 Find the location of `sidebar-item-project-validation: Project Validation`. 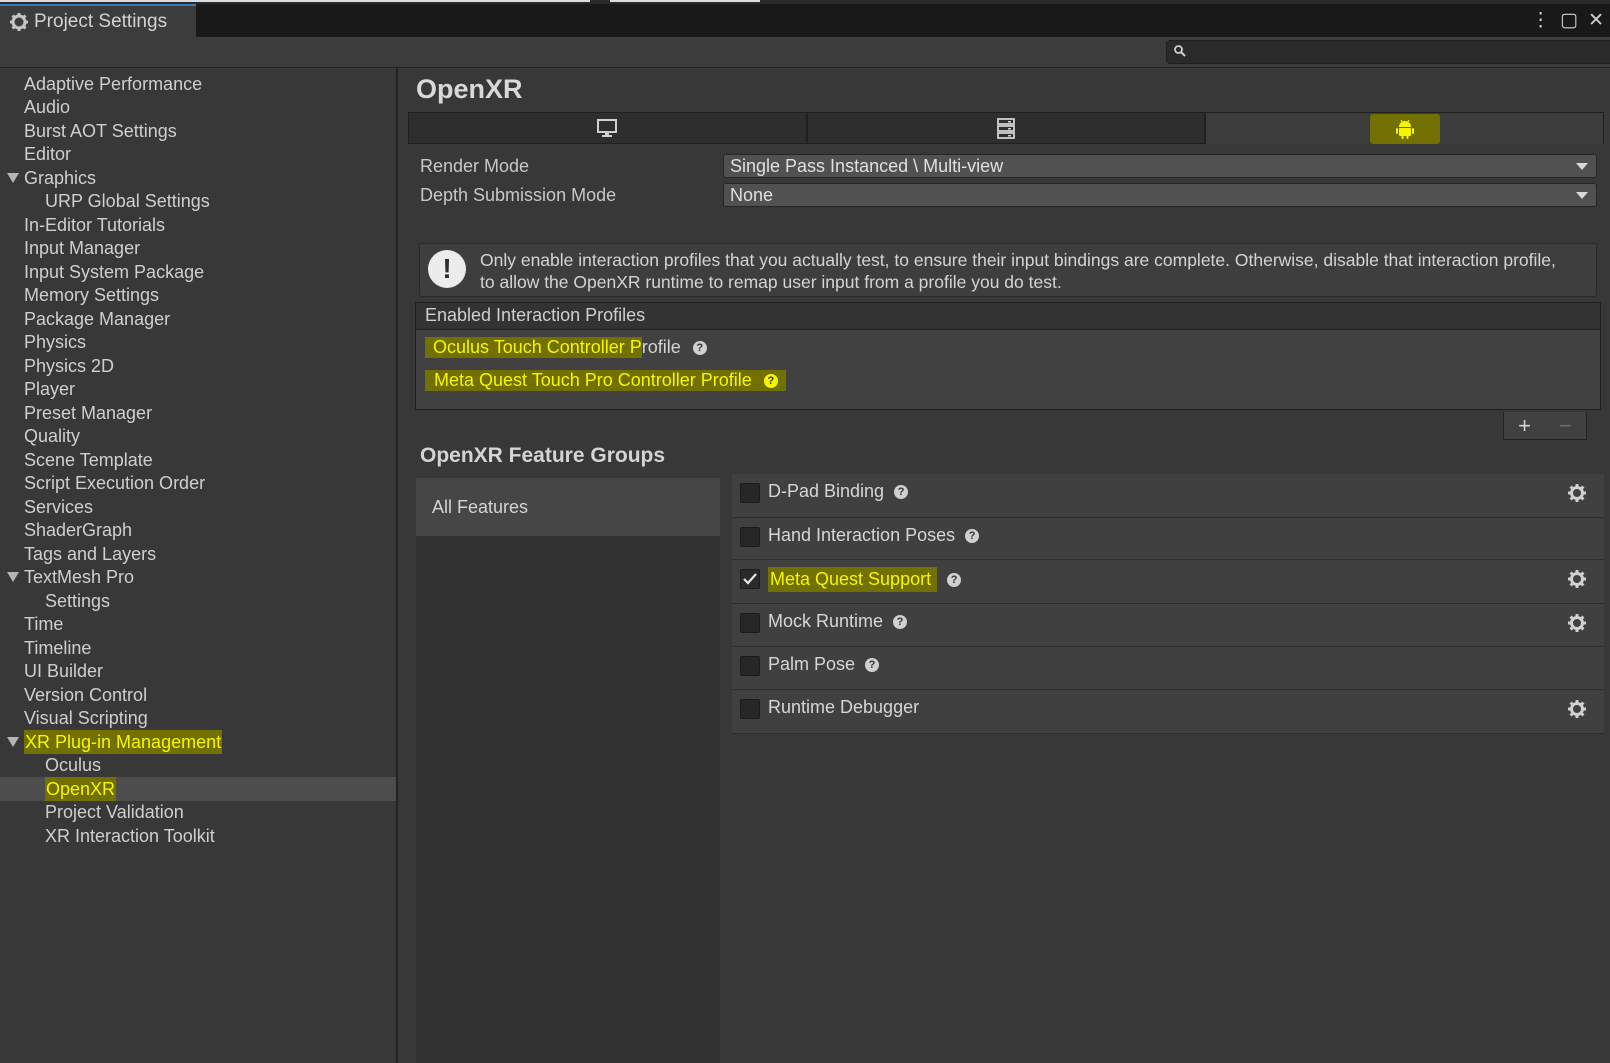

sidebar-item-project-validation: Project Validation is located at coordinates (198, 812).